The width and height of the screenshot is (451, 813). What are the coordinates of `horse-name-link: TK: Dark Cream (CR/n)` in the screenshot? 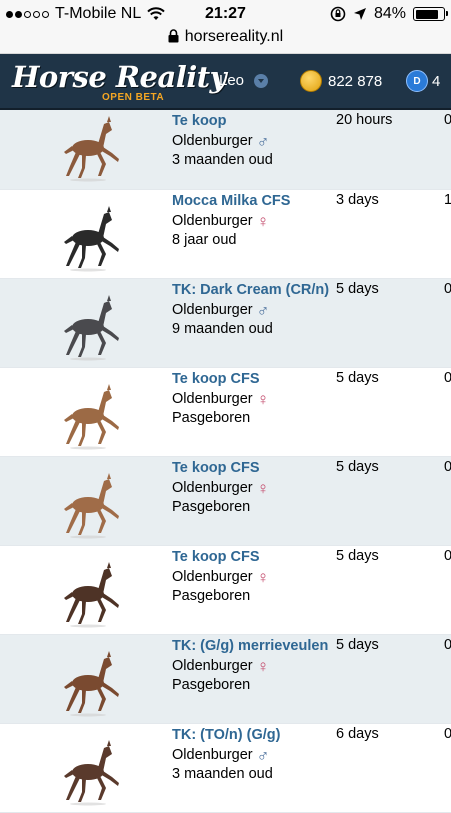 It's located at (250, 291).